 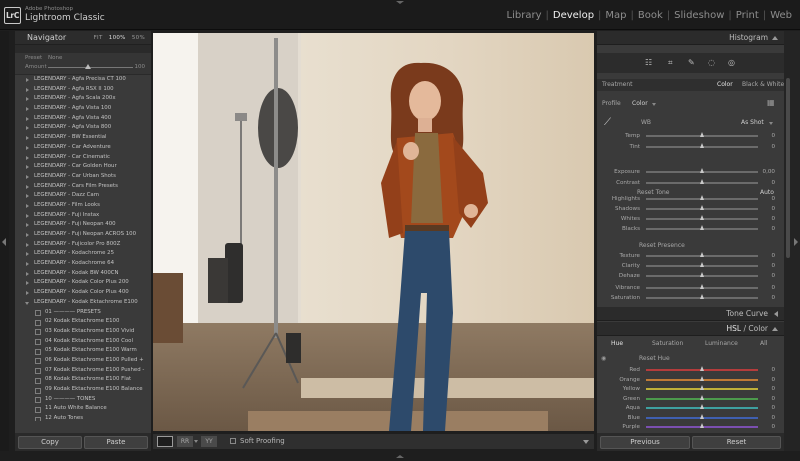 I want to click on hsl-tab-saturation: Saturation, so click(x=667, y=343).